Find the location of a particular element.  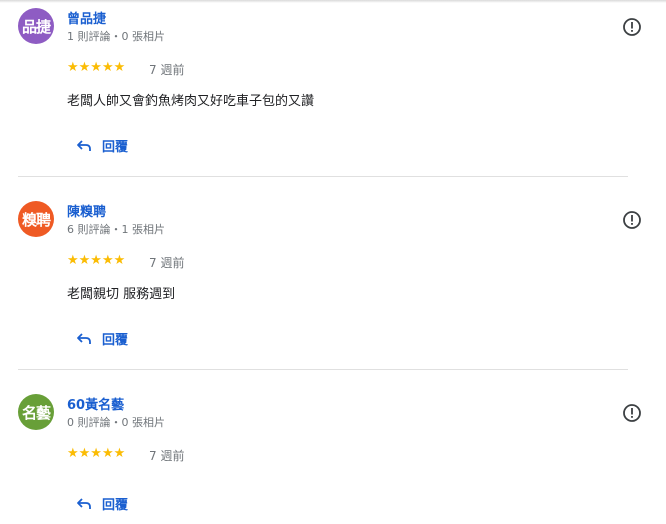

reviewer-name: 陳糗聘 is located at coordinates (86, 210).